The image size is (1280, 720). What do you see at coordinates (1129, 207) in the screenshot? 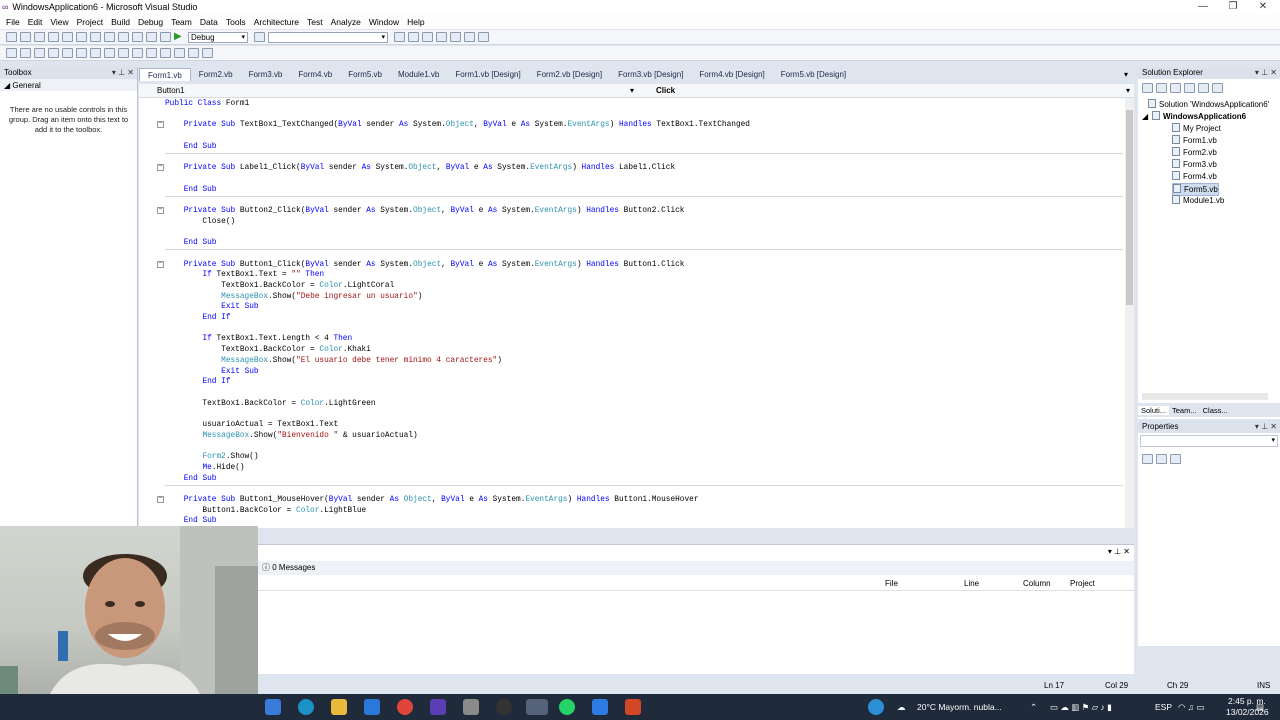
I see `scrollbar-thumb` at bounding box center [1129, 207].